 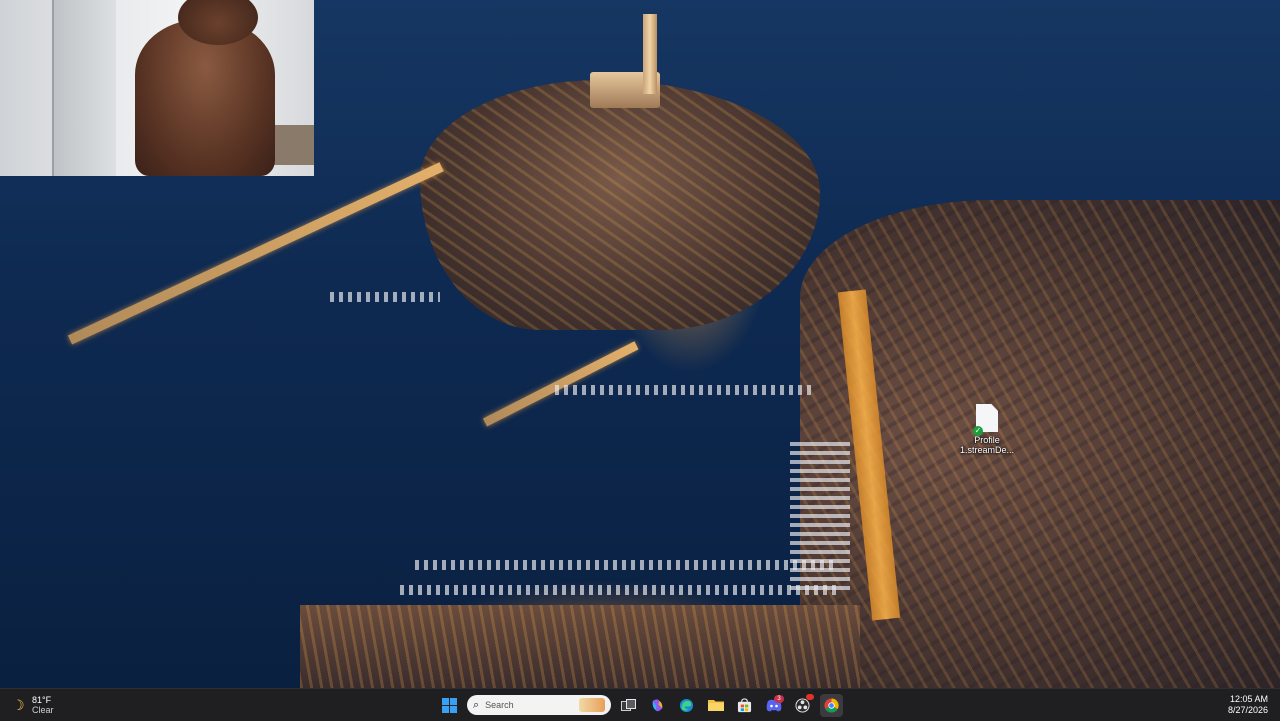 I want to click on wallpaper-bell-tower, so click(x=650, y=54).